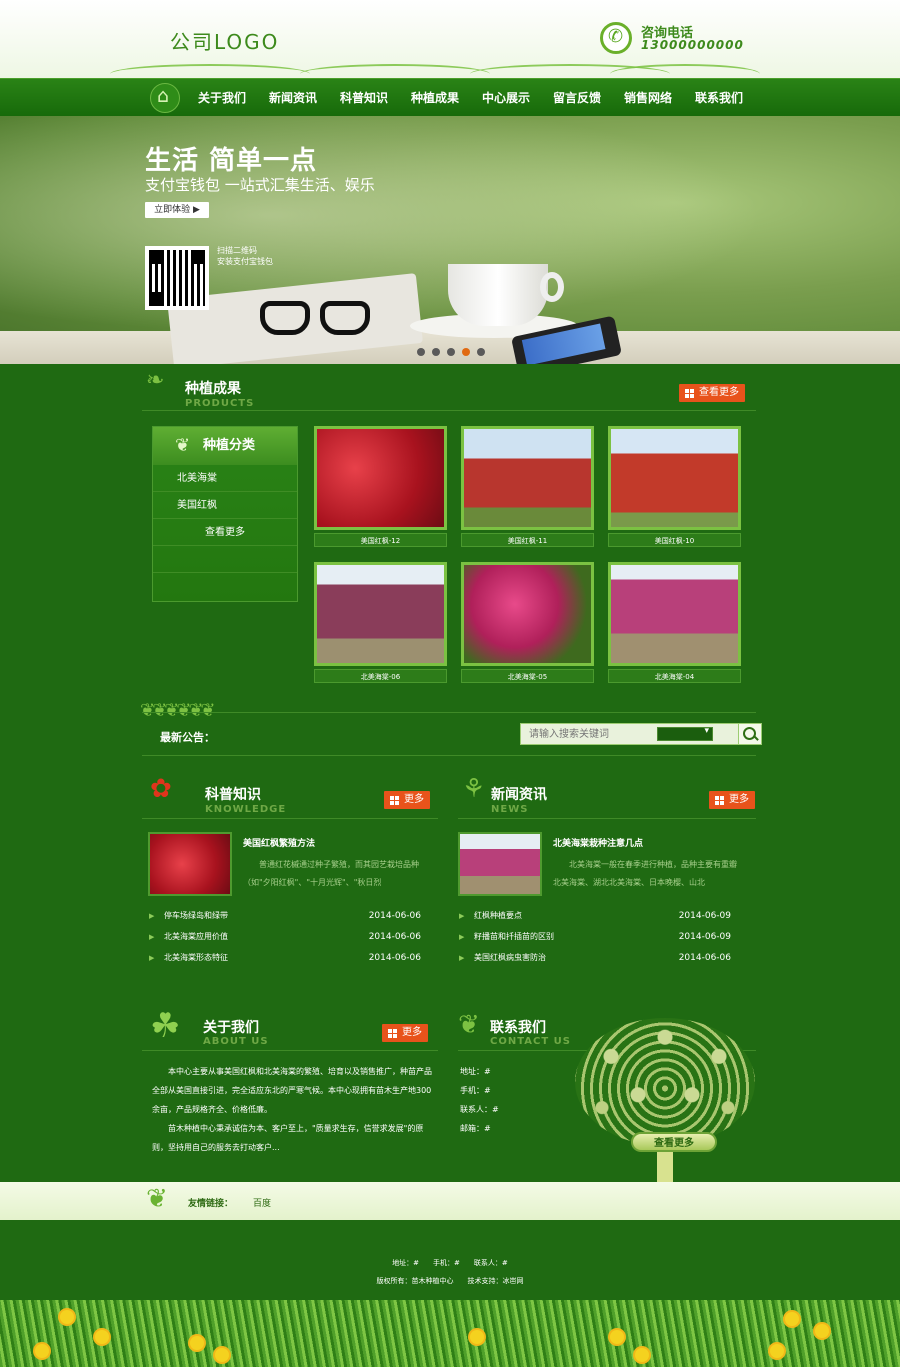 This screenshot has height=1367, width=900. What do you see at coordinates (595, 916) in the screenshot?
I see `list-item: ▶ 红枫种植要点 2014-06-09` at bounding box center [595, 916].